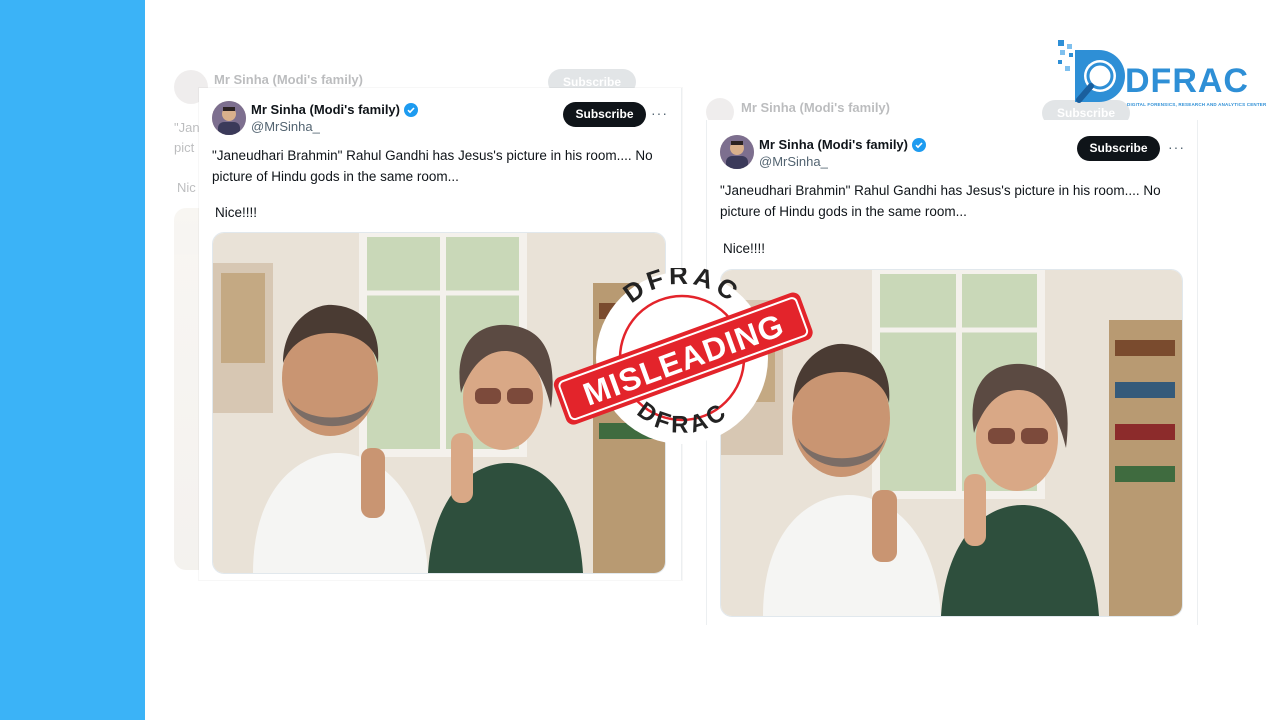  I want to click on magnifier-logo-icon, so click(1091, 71).